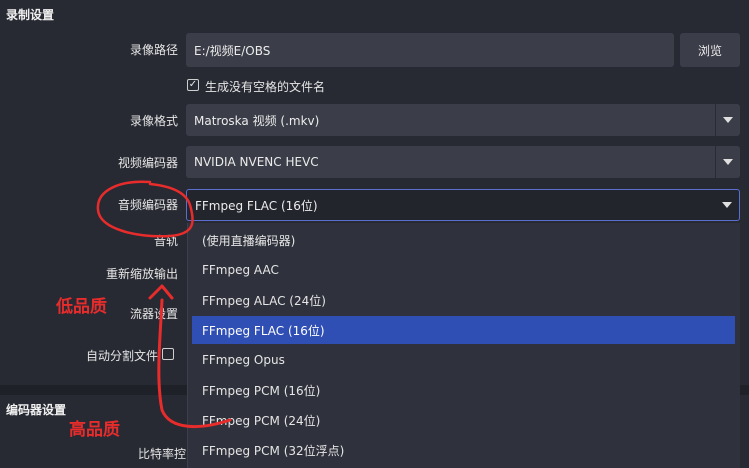  What do you see at coordinates (463, 240) in the screenshot?
I see `dropdown-option: (使用直播编码器)` at bounding box center [463, 240].